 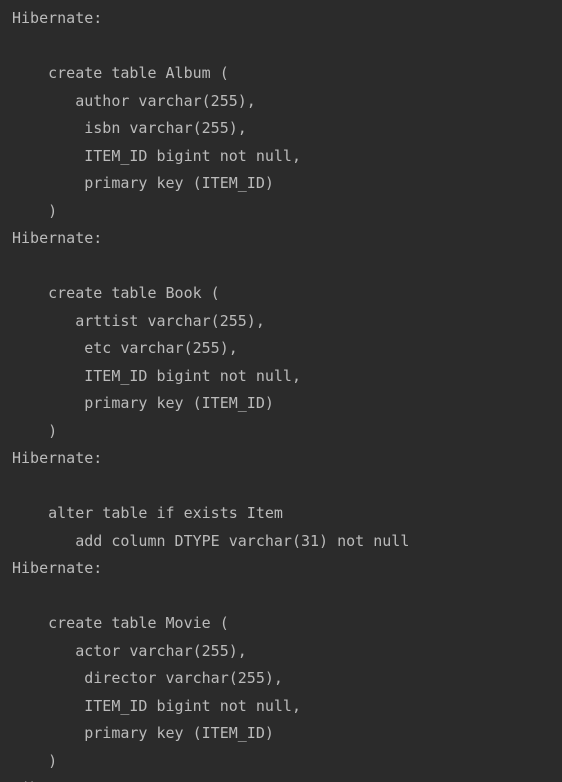 What do you see at coordinates (129, 650) in the screenshot?
I see `console-sql-line: actor varchar(255),` at bounding box center [129, 650].